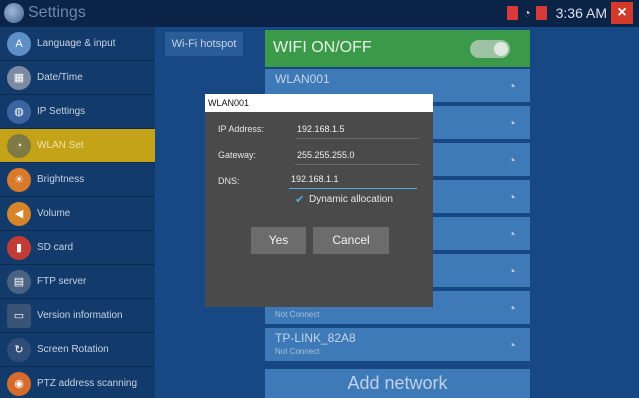 This screenshot has width=639, height=398. I want to click on dynamic-allocation-row: ✔ Dynamic allocation, so click(344, 199).